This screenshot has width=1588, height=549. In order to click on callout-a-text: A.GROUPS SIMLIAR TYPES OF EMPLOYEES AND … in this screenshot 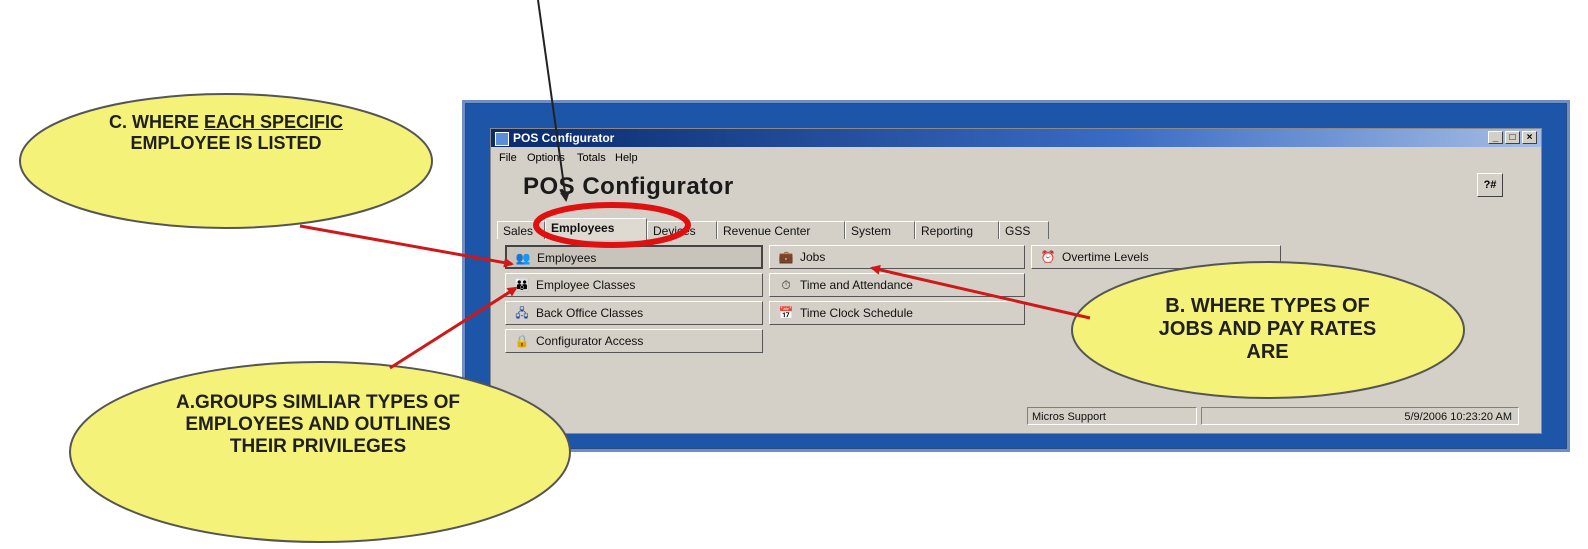, I will do `click(318, 424)`.